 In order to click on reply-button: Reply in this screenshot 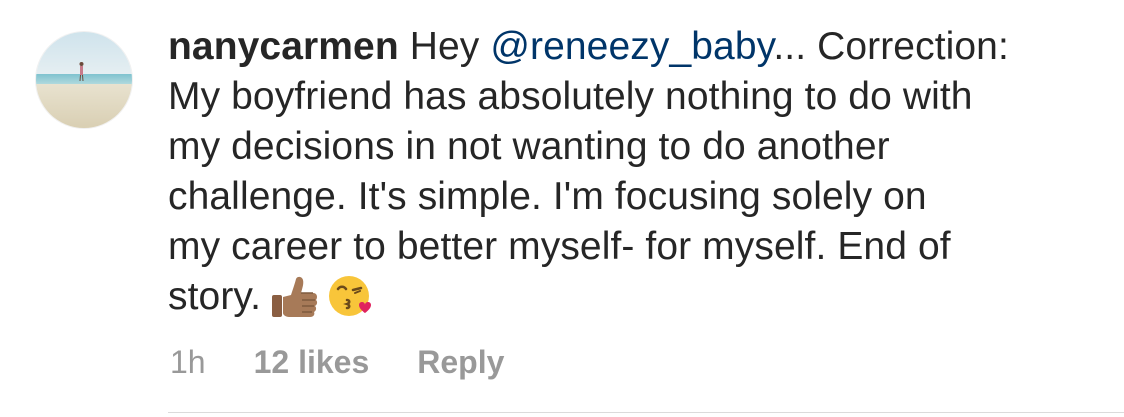, I will do `click(460, 362)`.